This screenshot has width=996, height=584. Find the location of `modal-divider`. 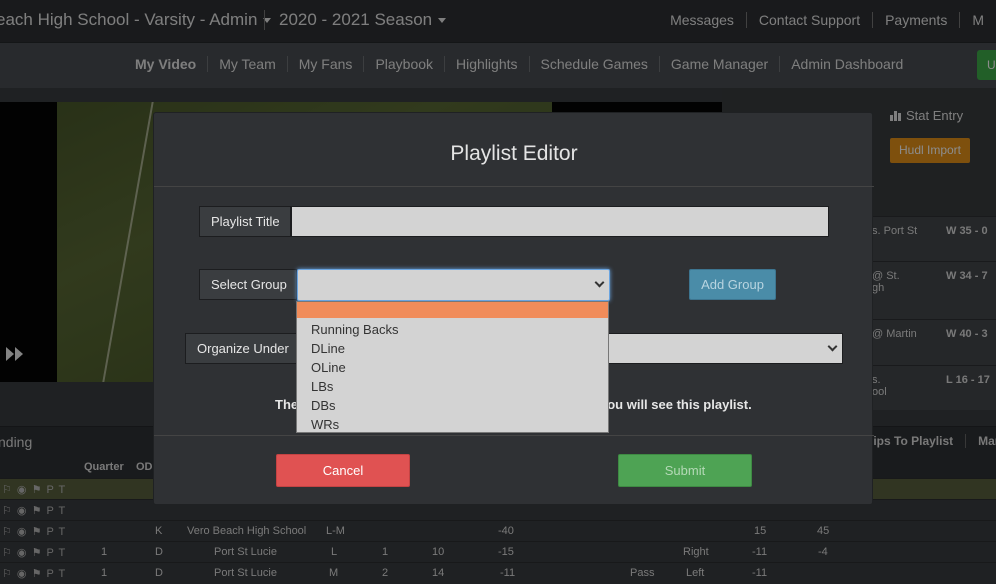

modal-divider is located at coordinates (514, 186).